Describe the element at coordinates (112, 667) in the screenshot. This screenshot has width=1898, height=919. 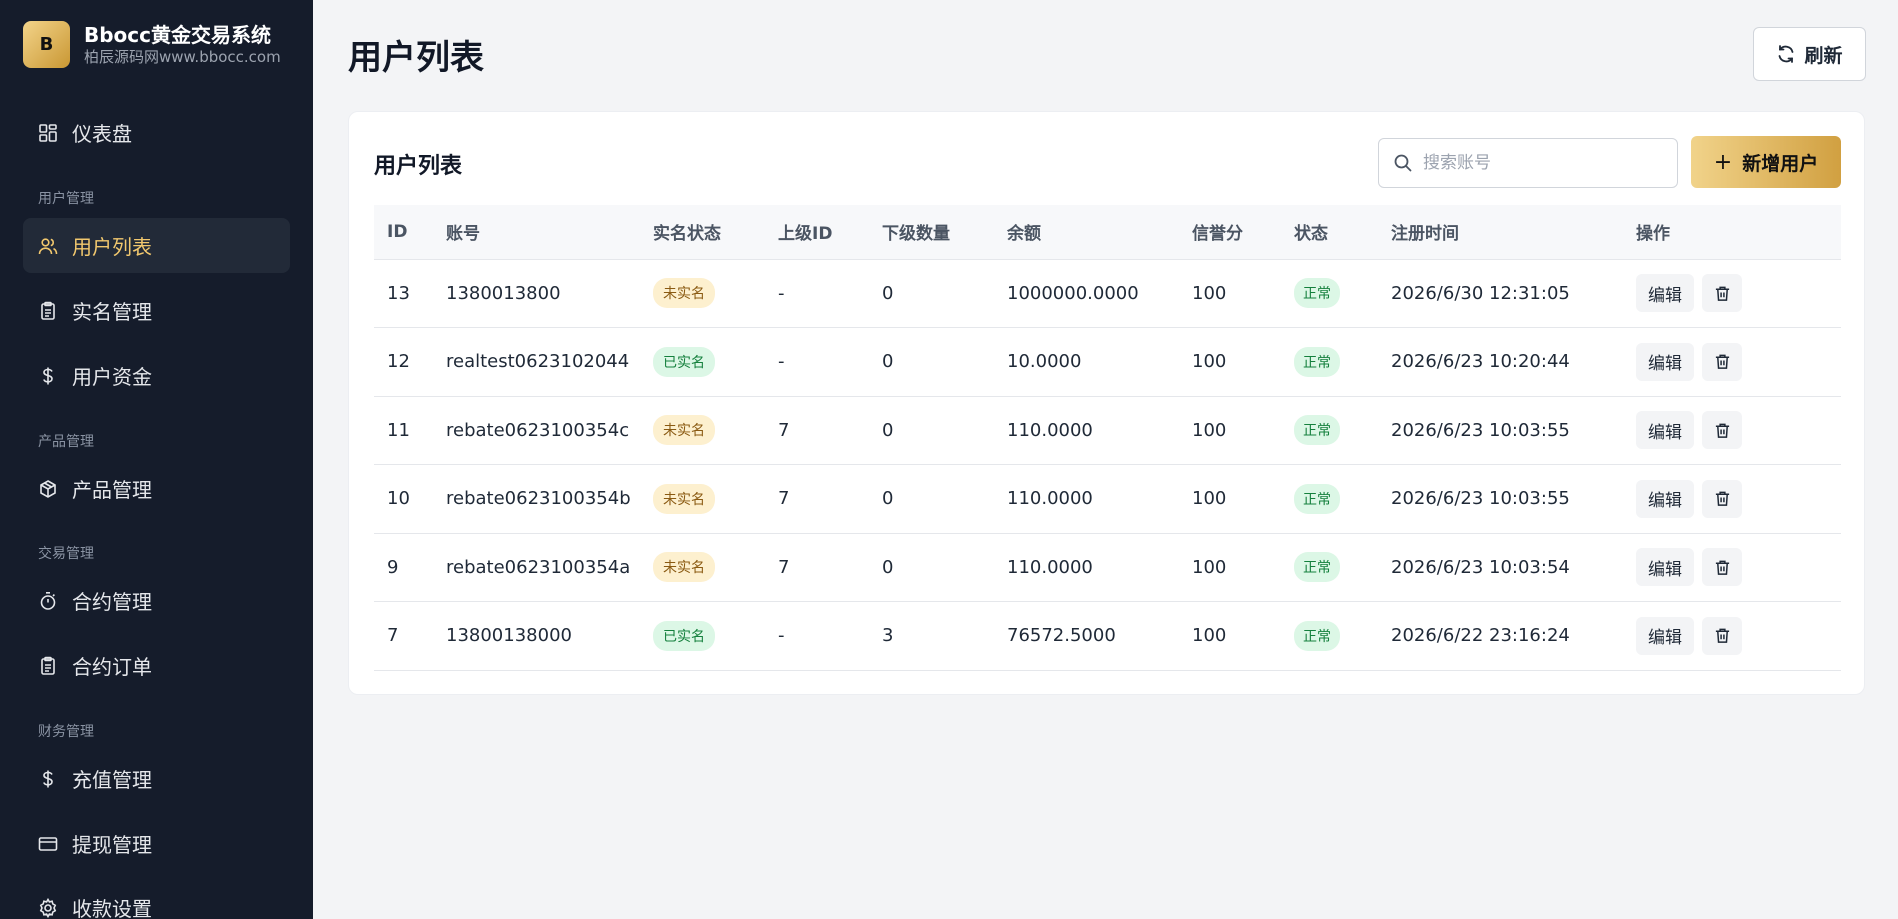
I see `sidebar-item-label: 合约订单` at that location.